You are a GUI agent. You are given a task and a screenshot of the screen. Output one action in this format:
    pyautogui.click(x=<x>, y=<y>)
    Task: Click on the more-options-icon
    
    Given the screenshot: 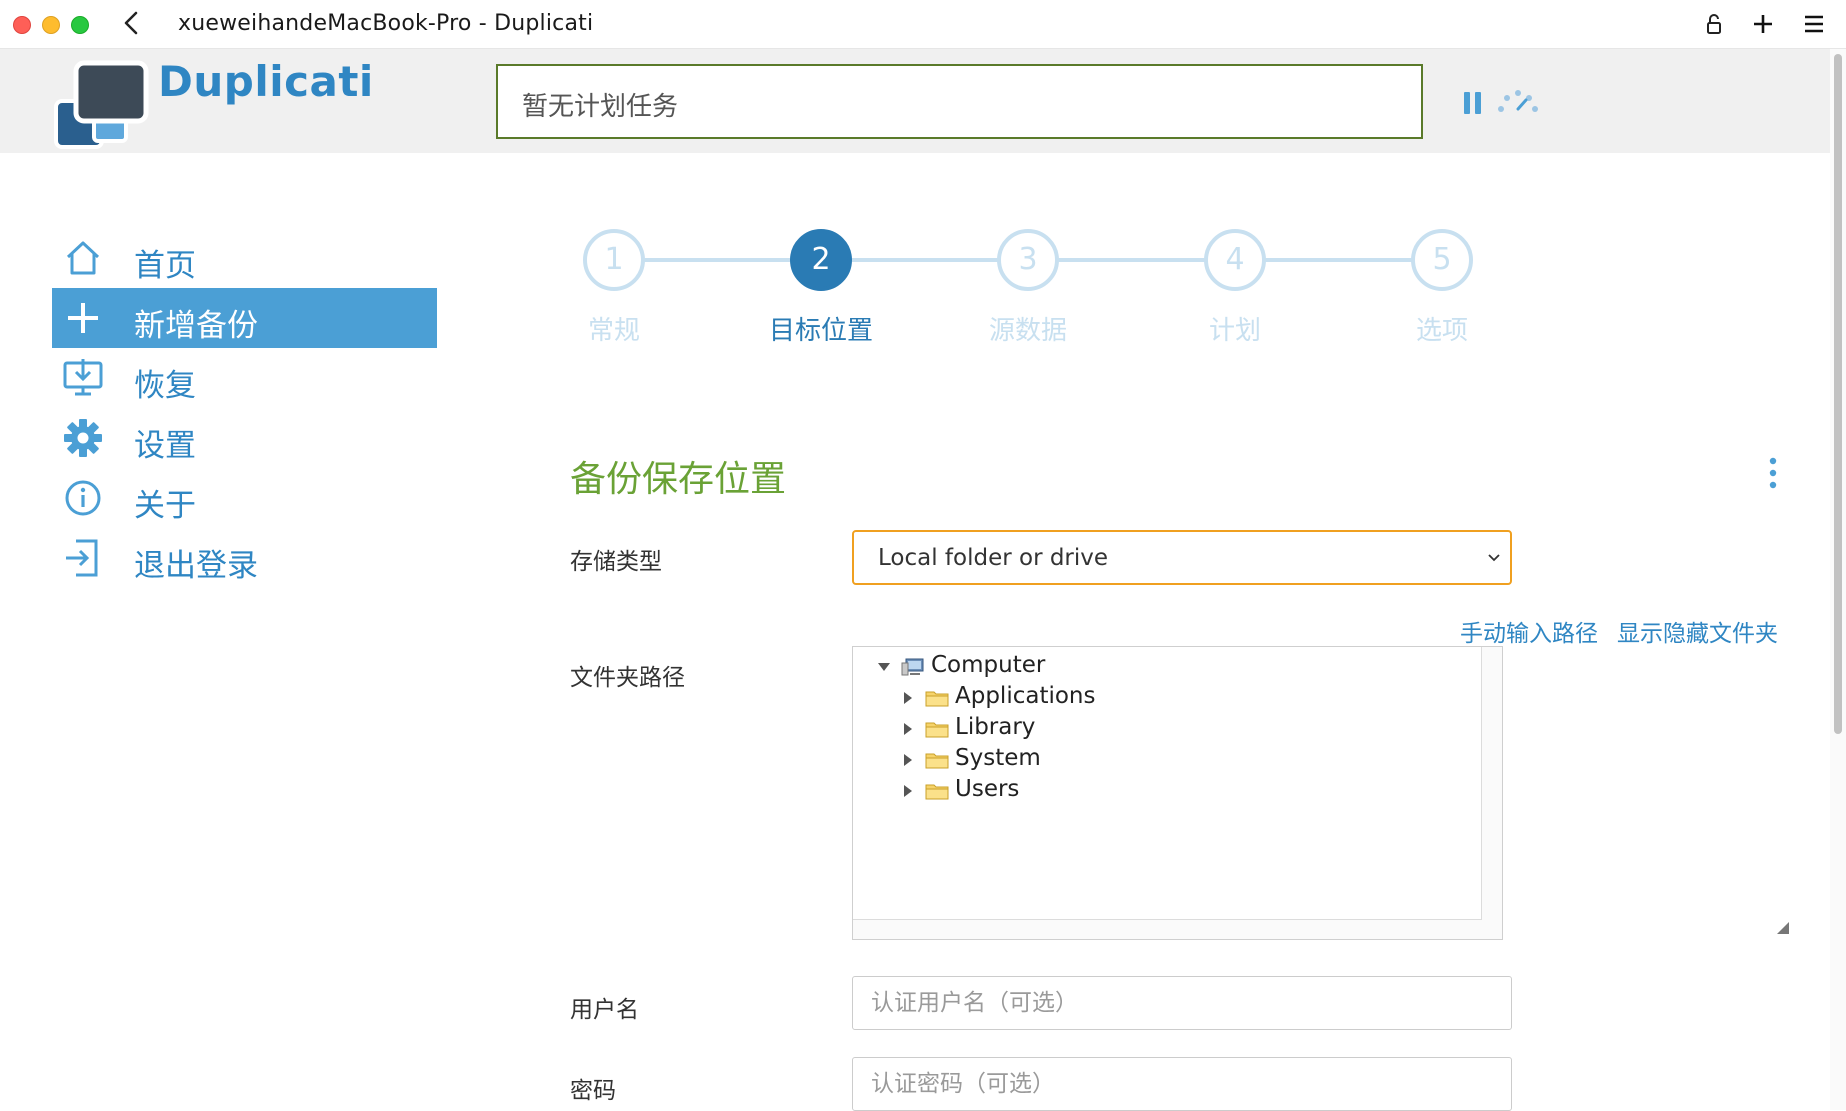 What is the action you would take?
    pyautogui.click(x=1773, y=474)
    